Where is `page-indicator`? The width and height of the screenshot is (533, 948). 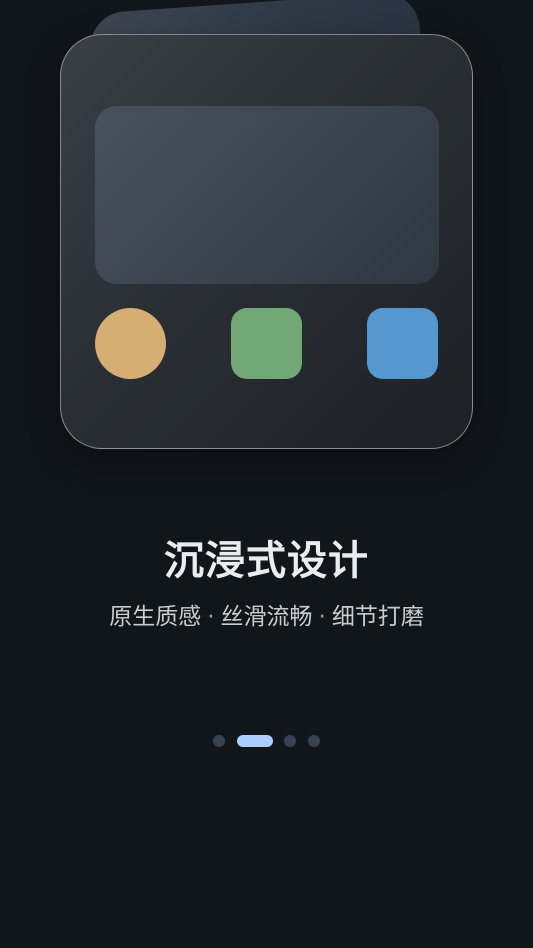 page-indicator is located at coordinates (266, 741).